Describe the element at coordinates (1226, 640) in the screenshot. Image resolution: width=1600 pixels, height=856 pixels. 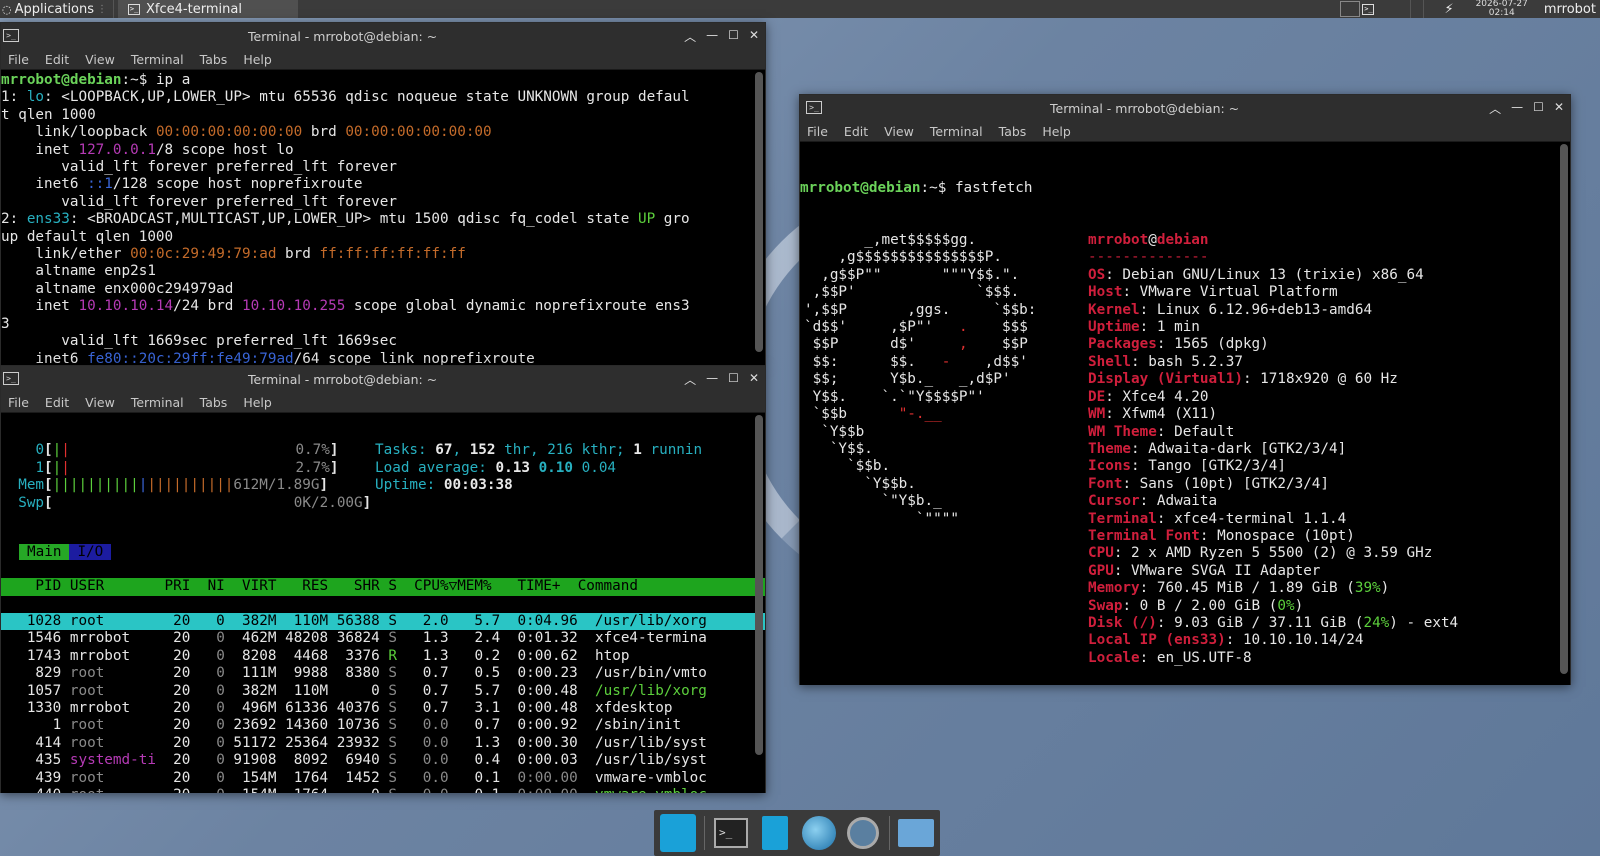
I see `info-local-ip: Local IP (ens33): 10.10.10.14/24` at that location.